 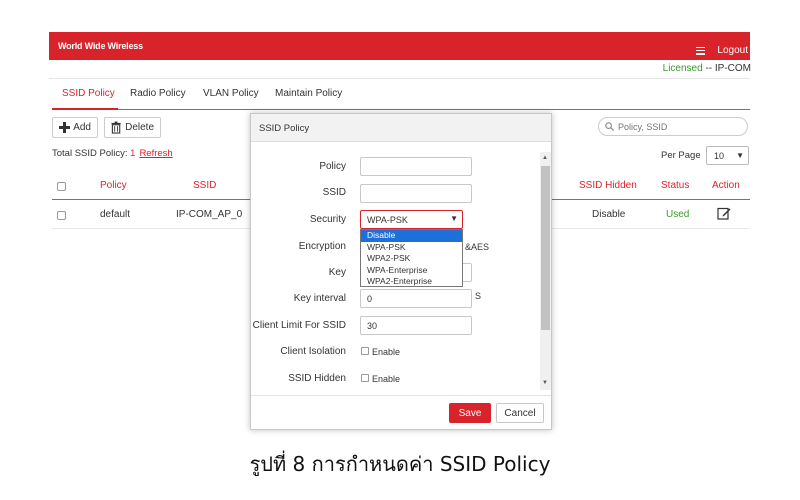 I want to click on plus-icon, so click(x=65, y=127).